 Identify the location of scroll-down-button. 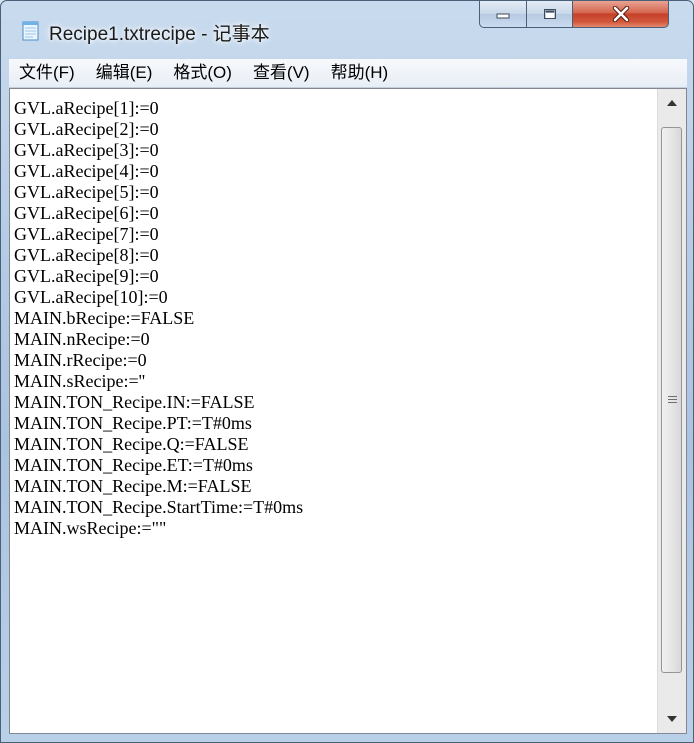
(672, 719).